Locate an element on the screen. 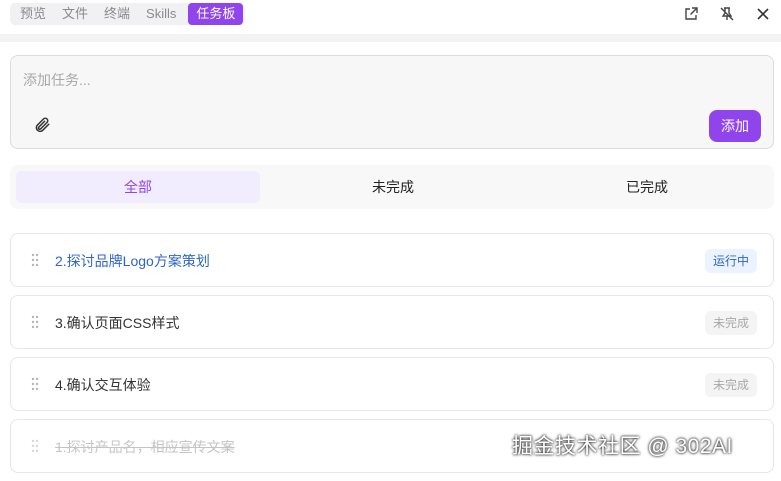 The width and height of the screenshot is (781, 481). task-text: 2.探讨品牌Logo方案策划 is located at coordinates (132, 261).